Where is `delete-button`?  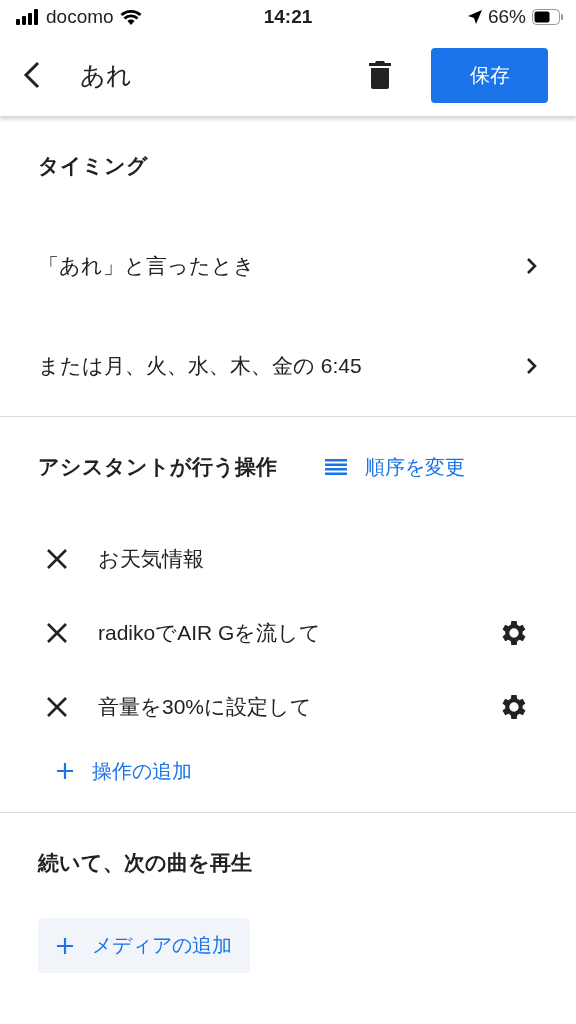 delete-button is located at coordinates (380, 75).